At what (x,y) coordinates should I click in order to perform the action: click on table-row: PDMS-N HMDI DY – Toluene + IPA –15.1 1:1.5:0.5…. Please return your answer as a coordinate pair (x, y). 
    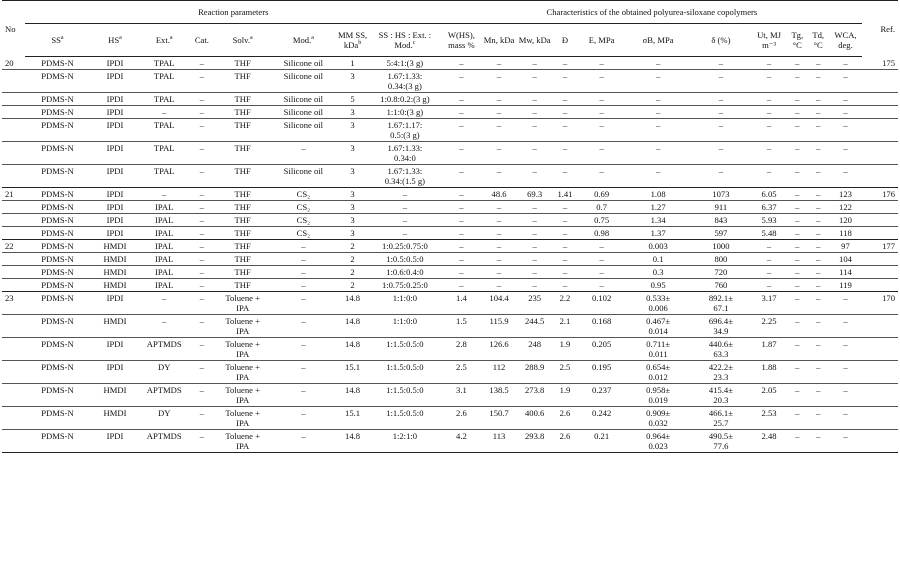
    Looking at the image, I should click on (450, 418).